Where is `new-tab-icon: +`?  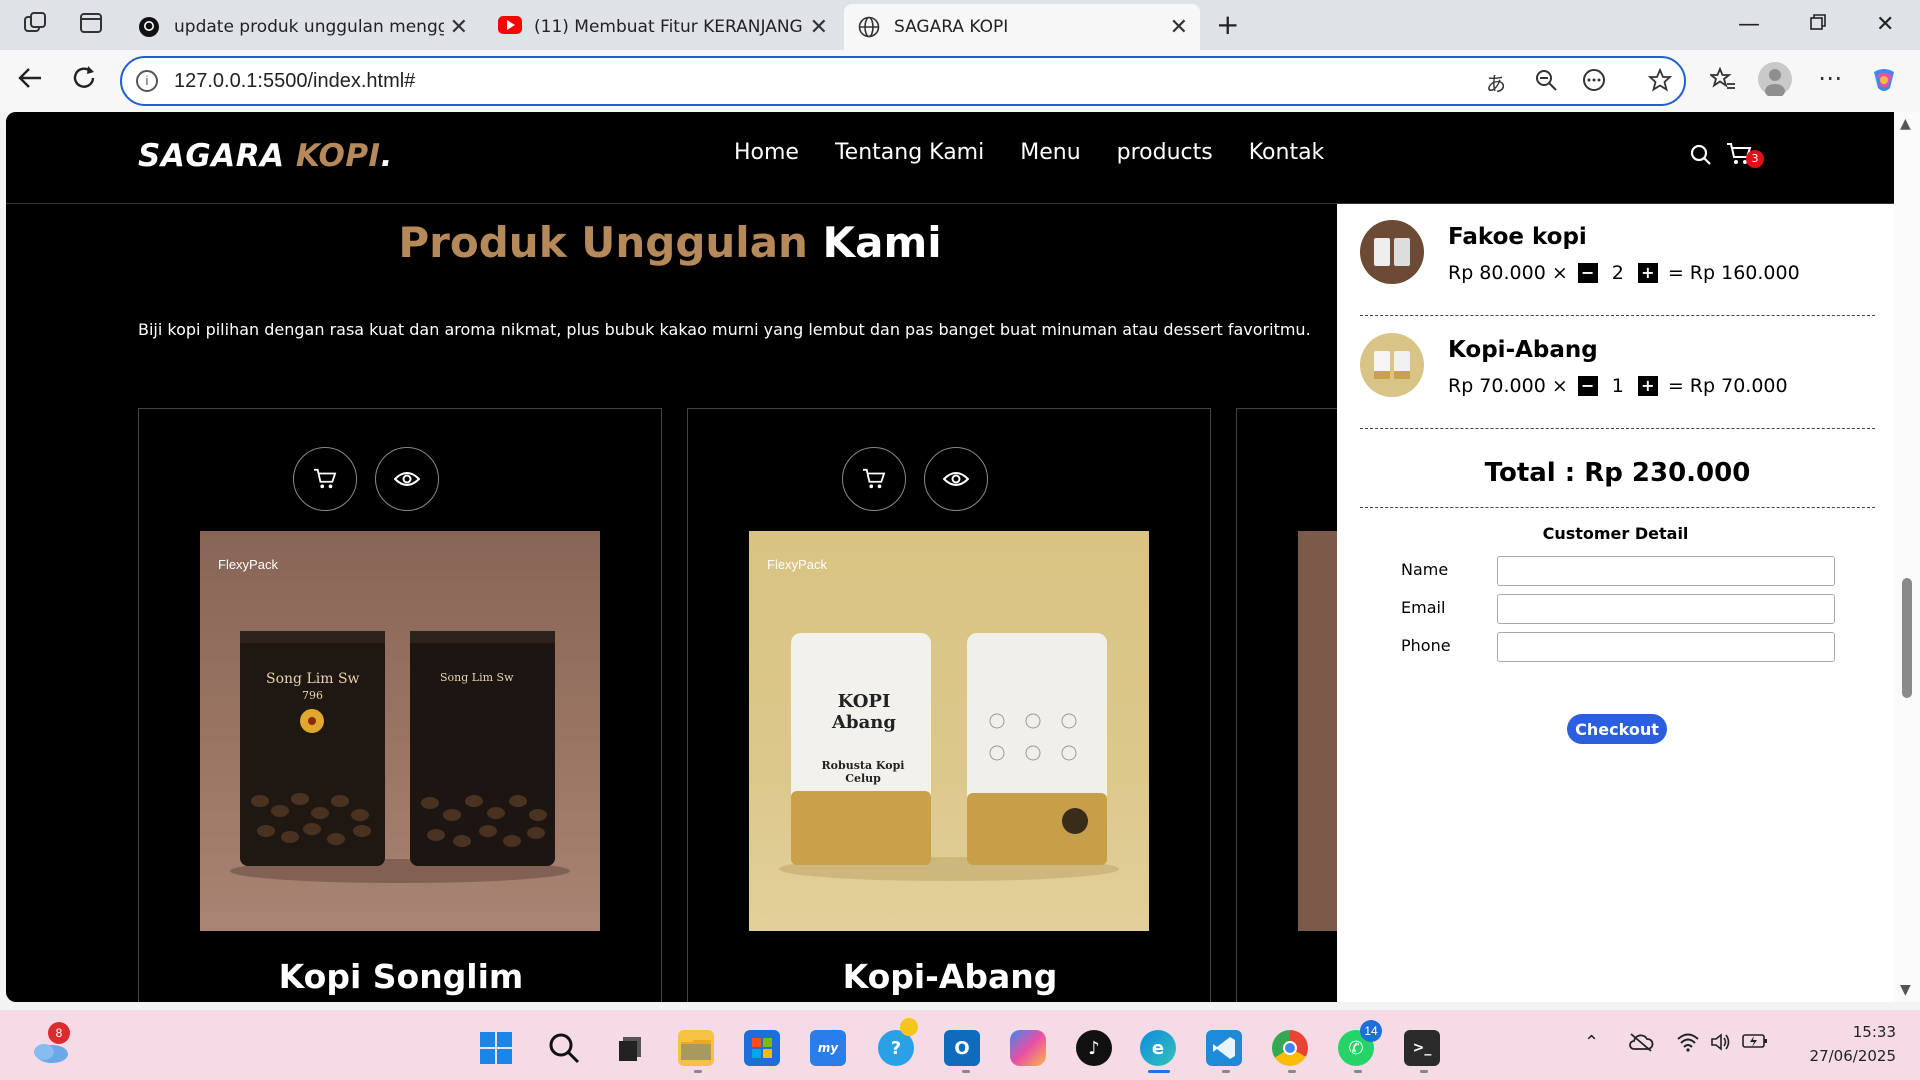 new-tab-icon: + is located at coordinates (1227, 24).